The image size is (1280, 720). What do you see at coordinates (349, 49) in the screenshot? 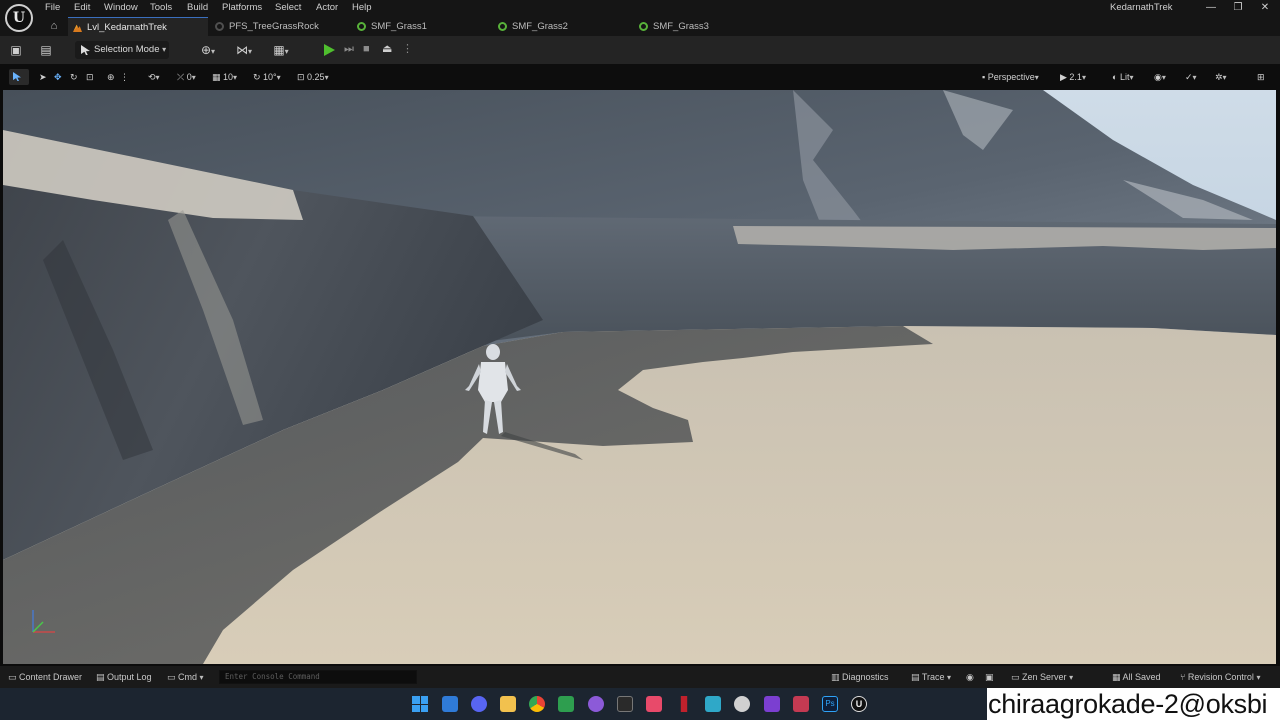
I see `step-icon: ⏭` at bounding box center [349, 49].